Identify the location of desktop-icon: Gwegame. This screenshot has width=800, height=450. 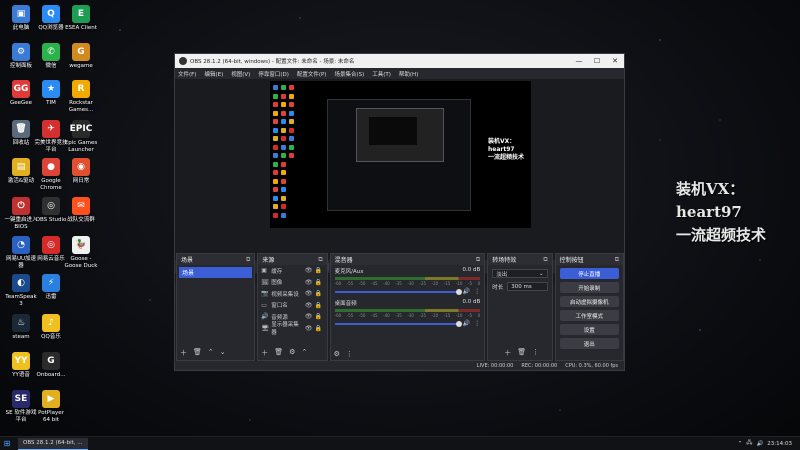
(81, 56).